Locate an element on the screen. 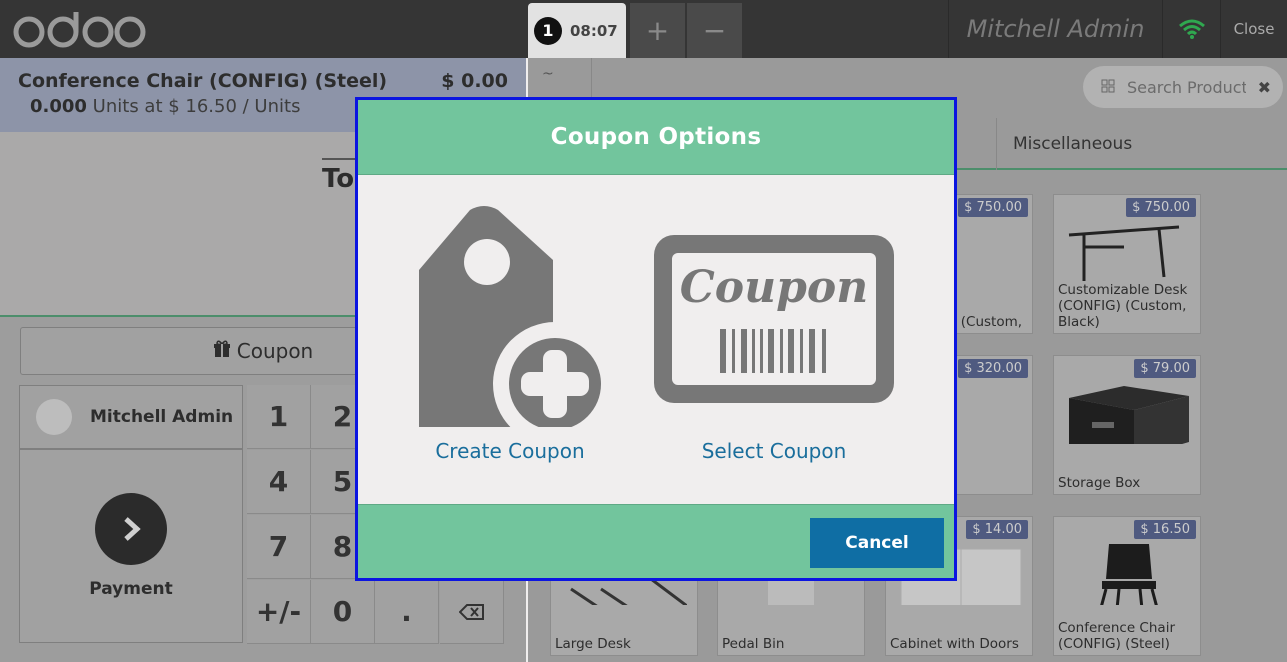 The width and height of the screenshot is (1287, 662). remove-order-button: − is located at coordinates (714, 30).